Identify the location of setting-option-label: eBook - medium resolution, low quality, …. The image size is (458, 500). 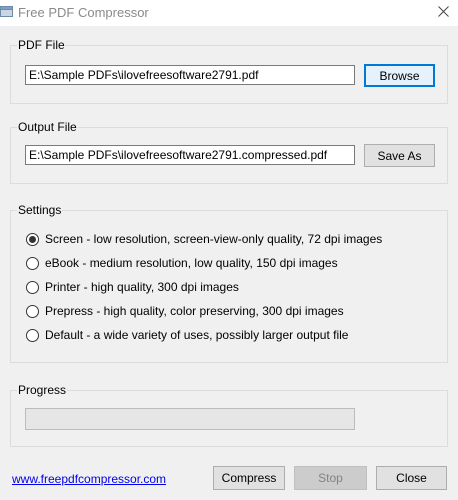
(191, 263).